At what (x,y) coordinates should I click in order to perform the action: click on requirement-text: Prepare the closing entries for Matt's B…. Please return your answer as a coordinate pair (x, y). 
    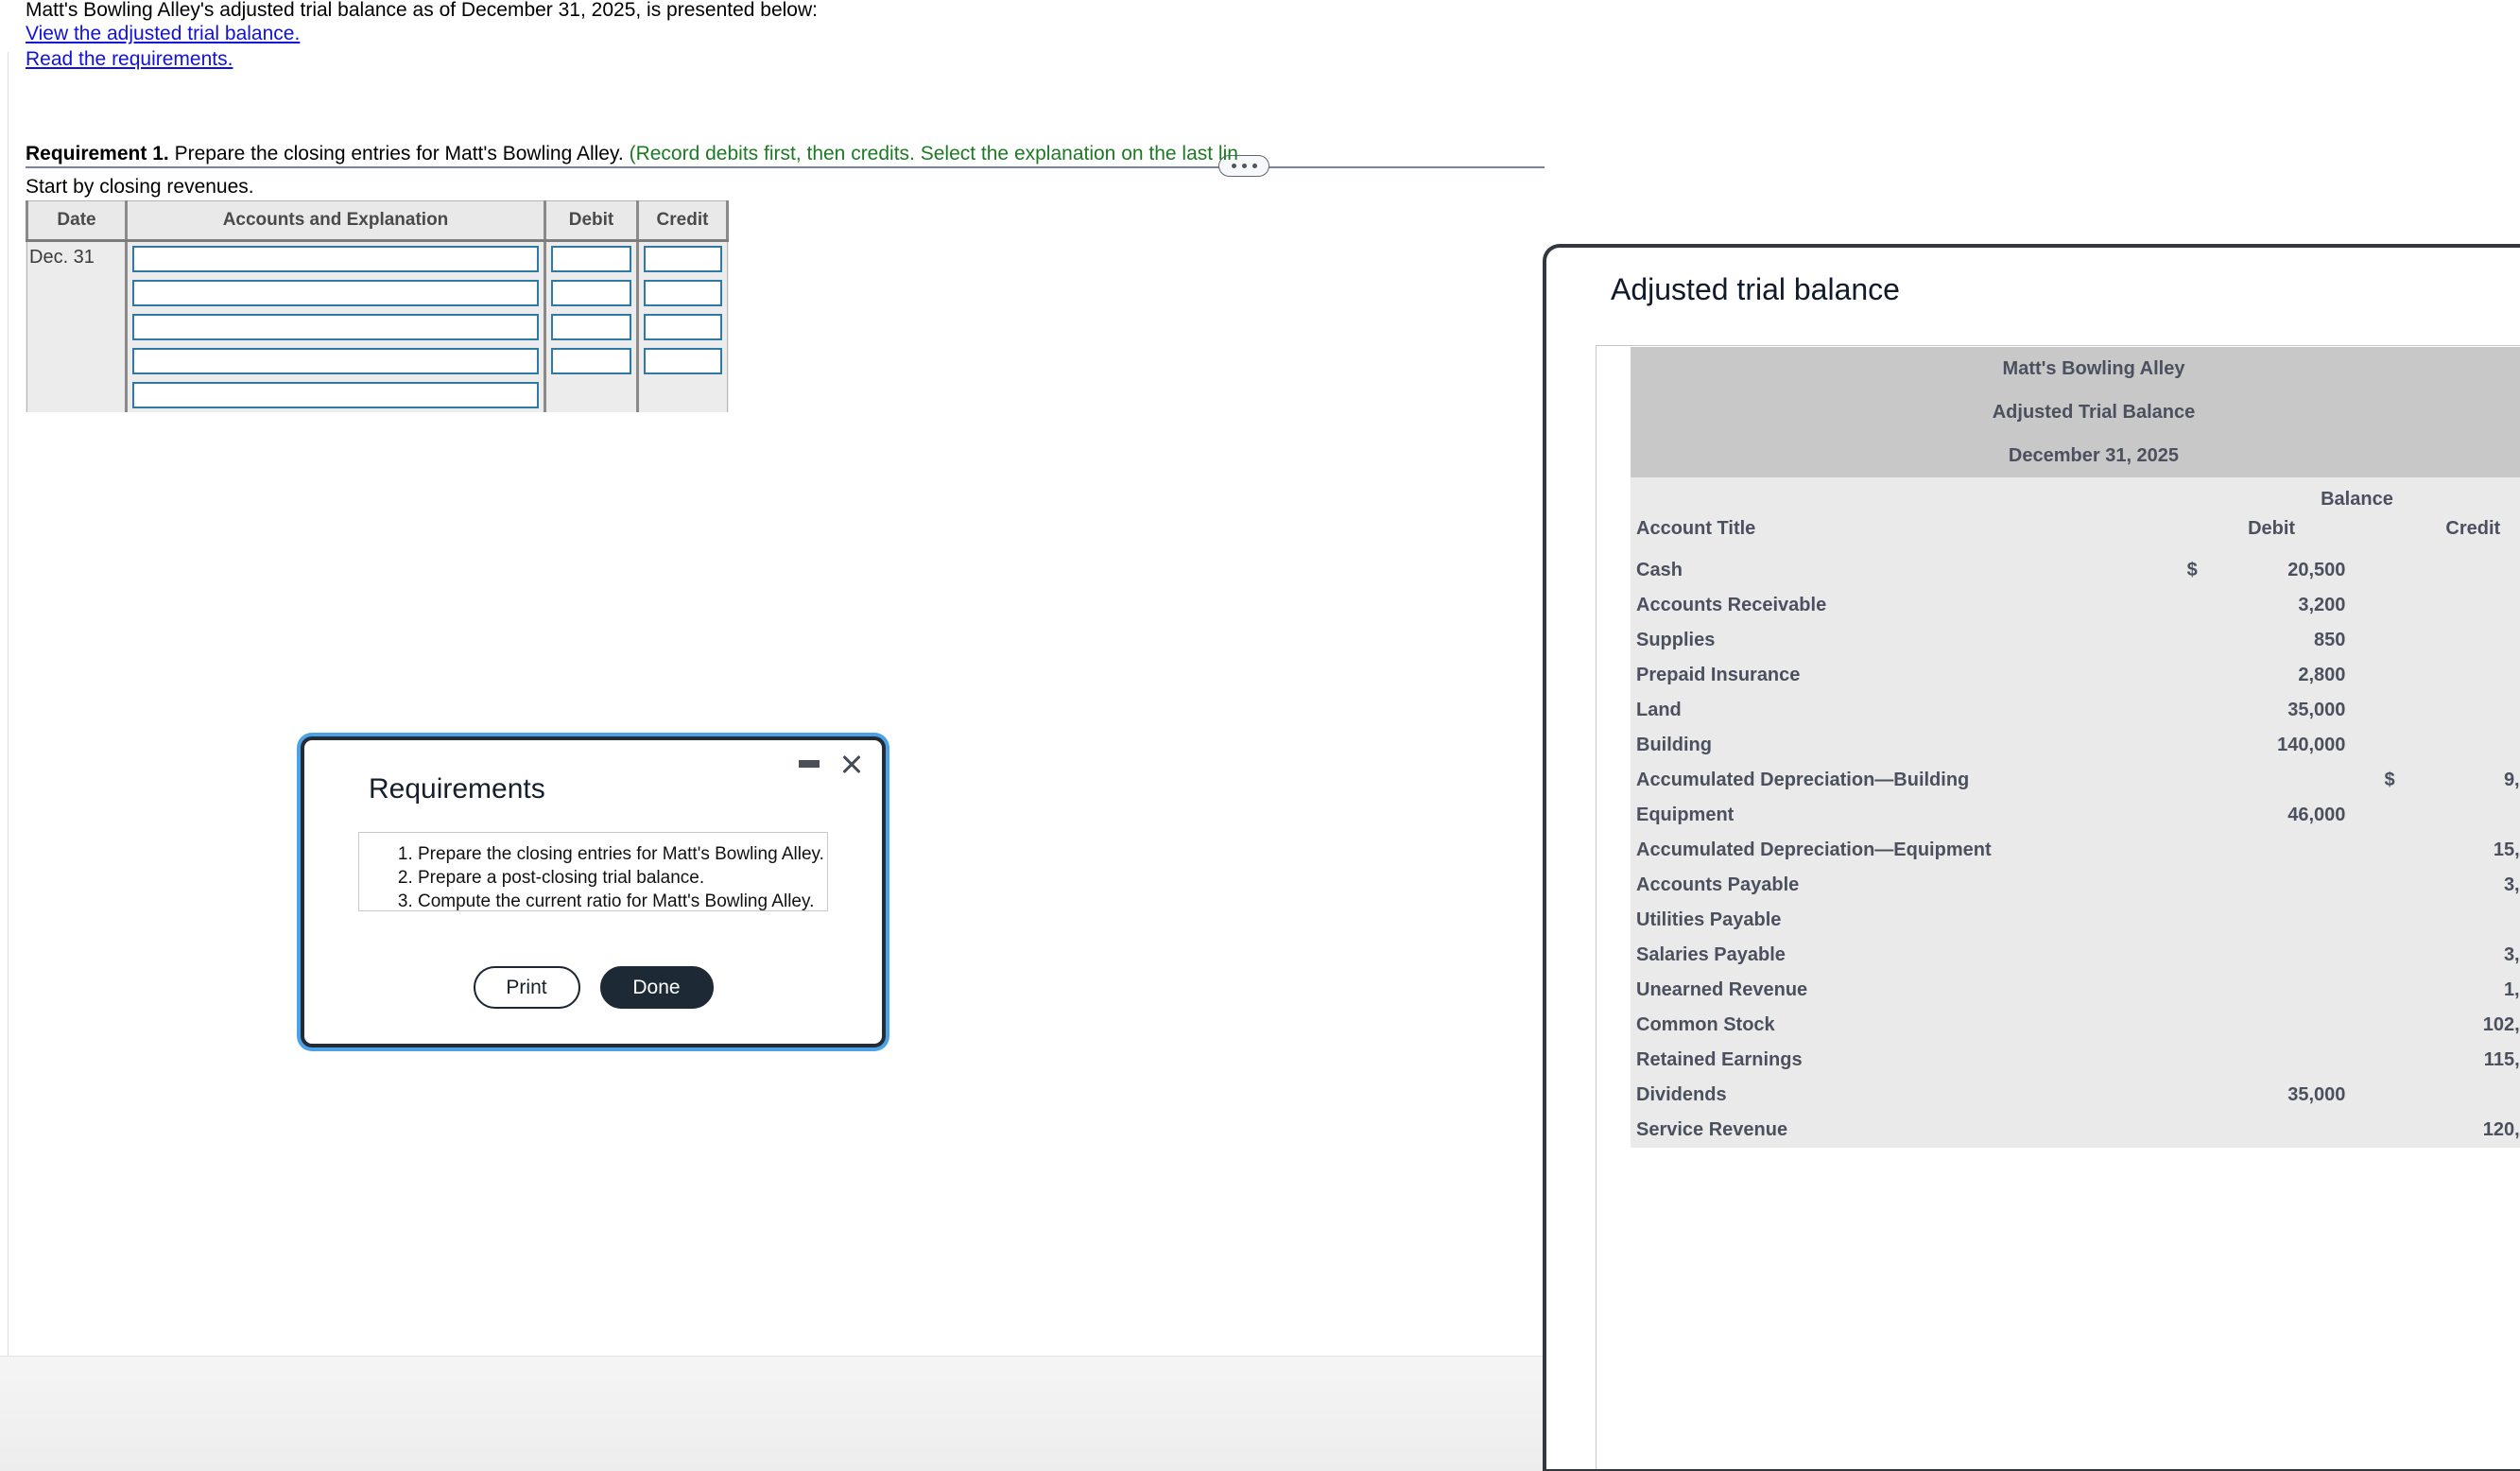
    Looking at the image, I should click on (399, 153).